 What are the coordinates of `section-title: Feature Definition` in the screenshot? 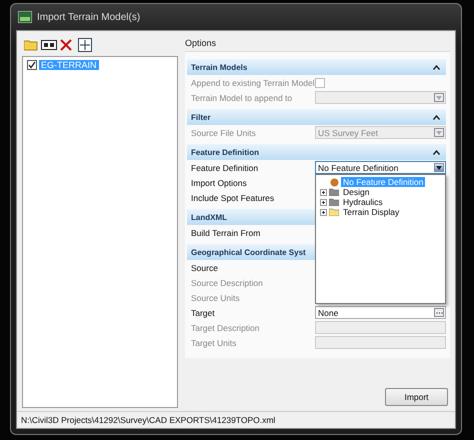 It's located at (225, 152).